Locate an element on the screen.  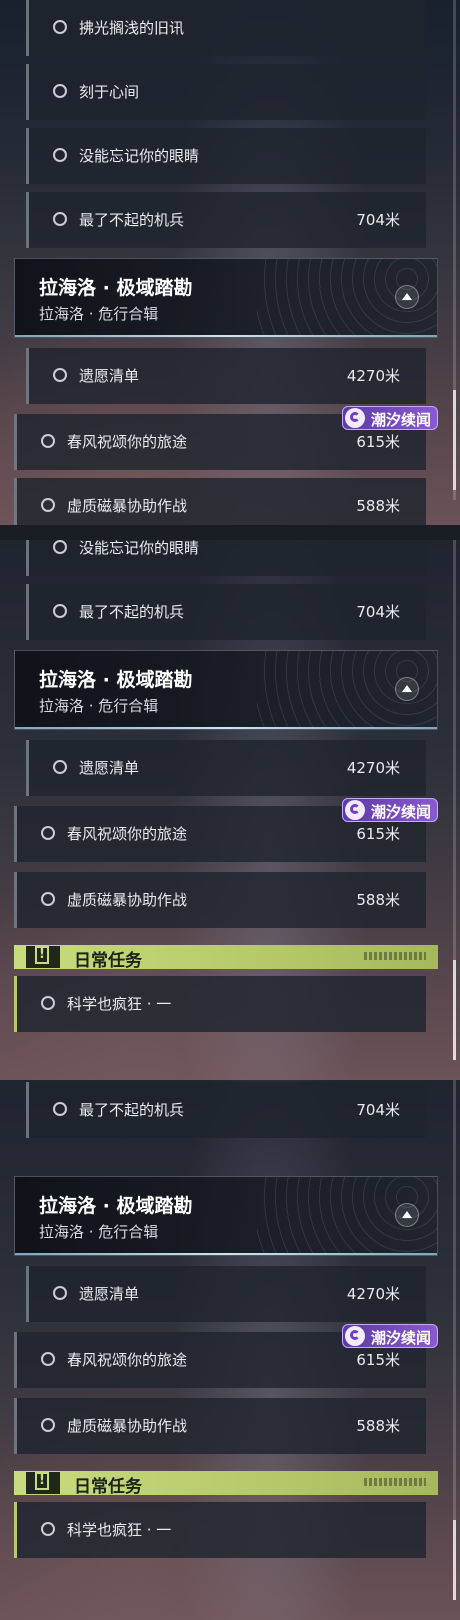
quest-row: 拂光搁浅的旧讯 is located at coordinates (226, 28).